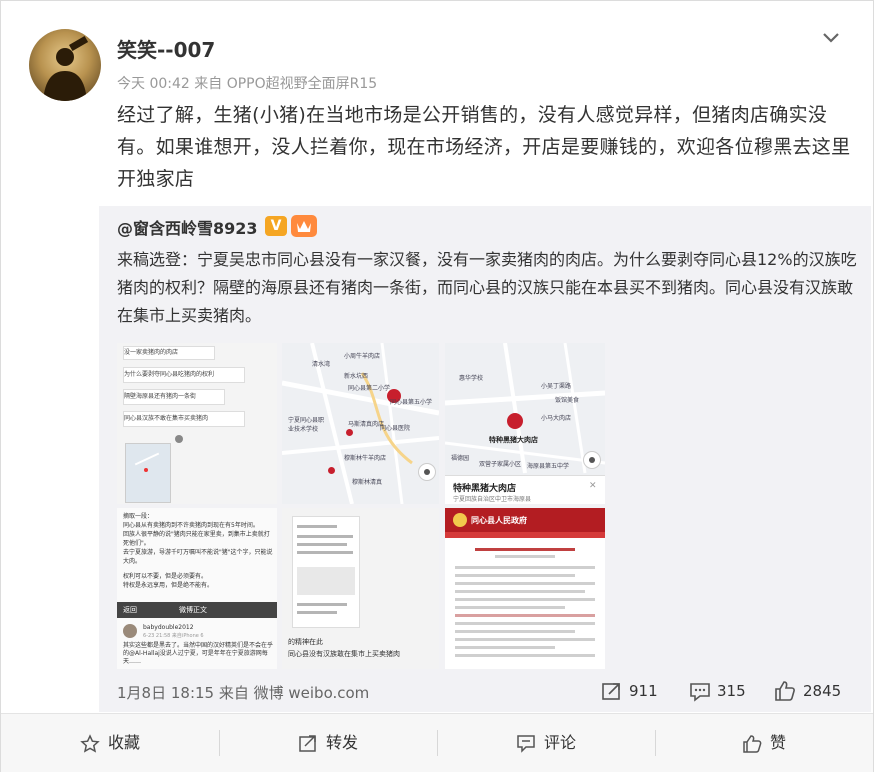  What do you see at coordinates (344, 654) in the screenshot?
I see `screenshot-line: 同心县没有汉族敢在集市上买卖猪肉` at bounding box center [344, 654].